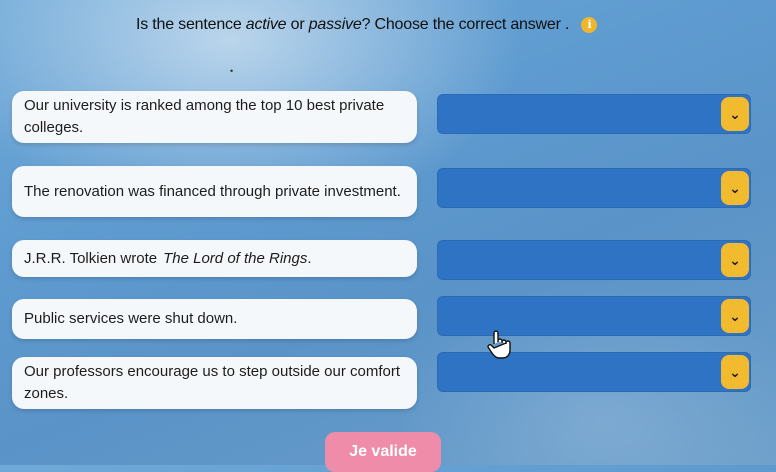 The height and width of the screenshot is (472, 776). I want to click on info-icon: i, so click(589, 24).